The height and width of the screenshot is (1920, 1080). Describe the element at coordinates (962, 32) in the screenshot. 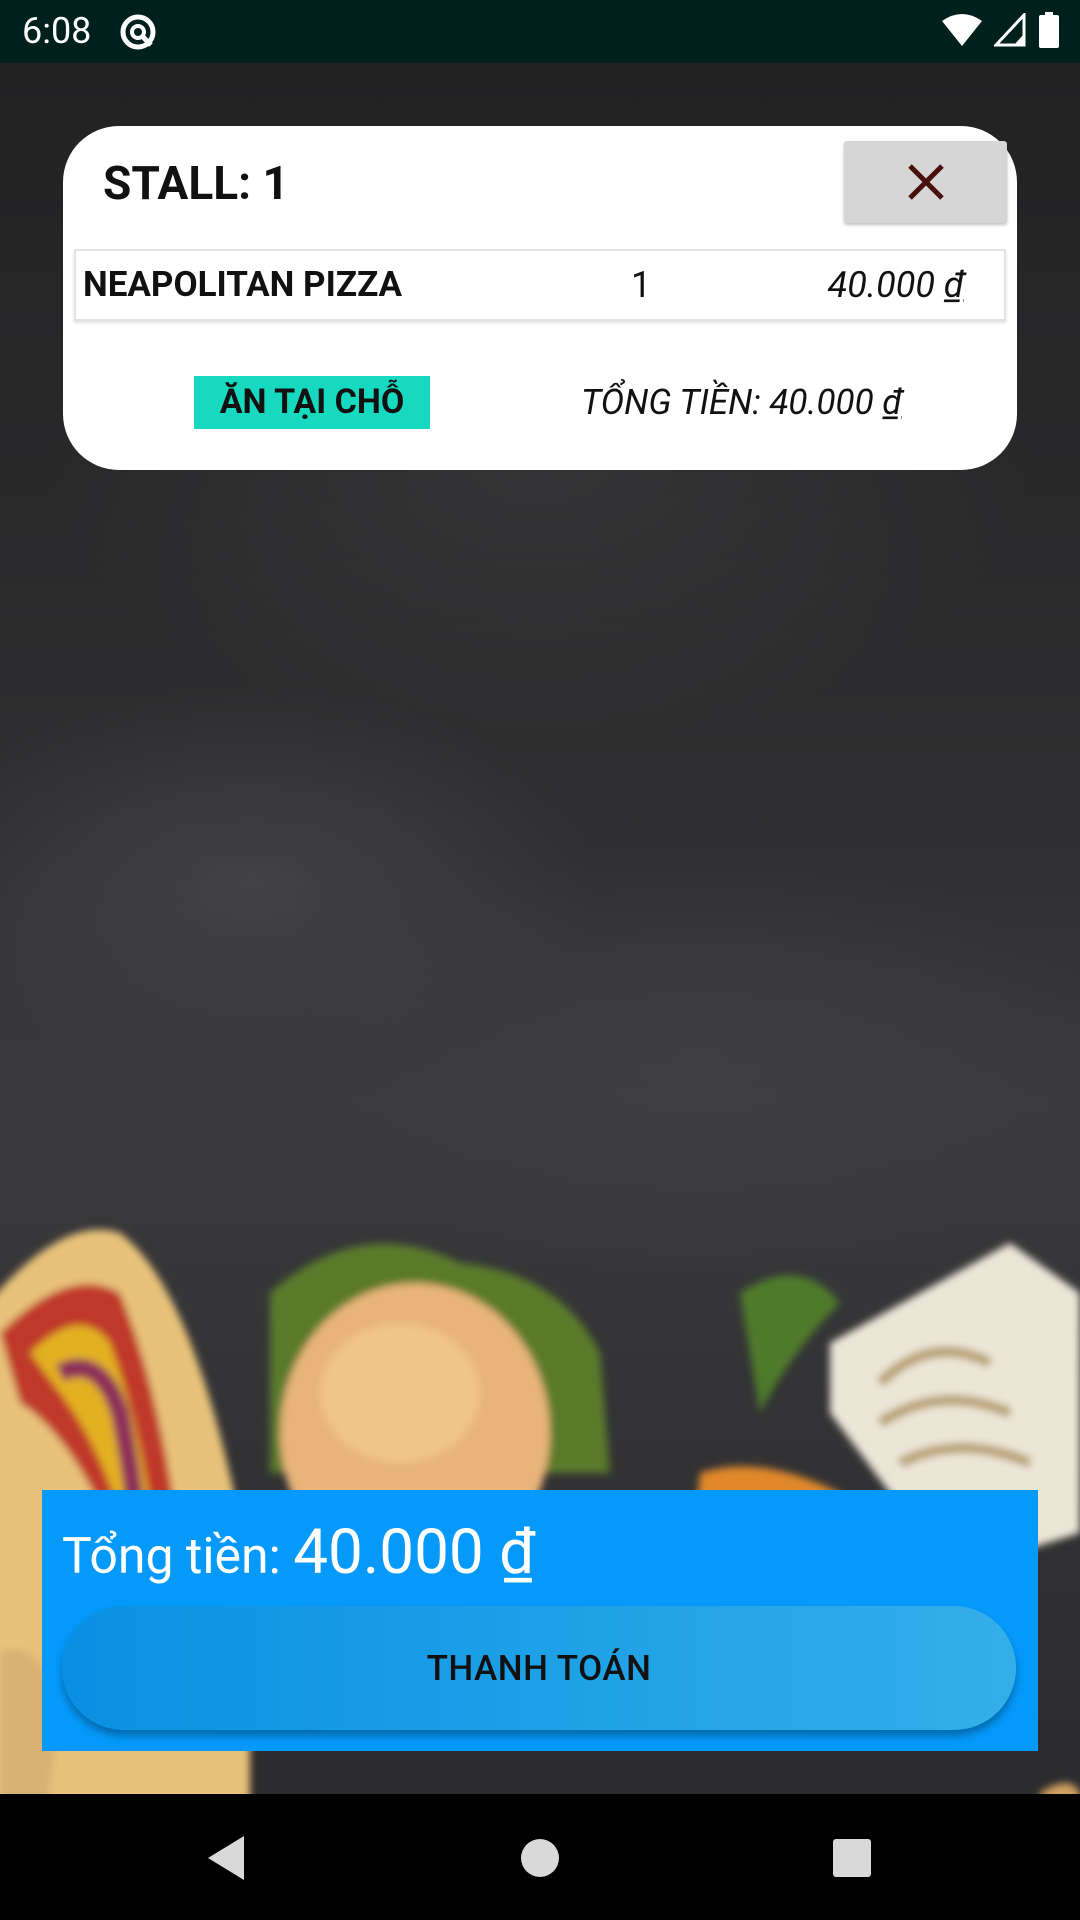

I see `wifi-icon` at that location.